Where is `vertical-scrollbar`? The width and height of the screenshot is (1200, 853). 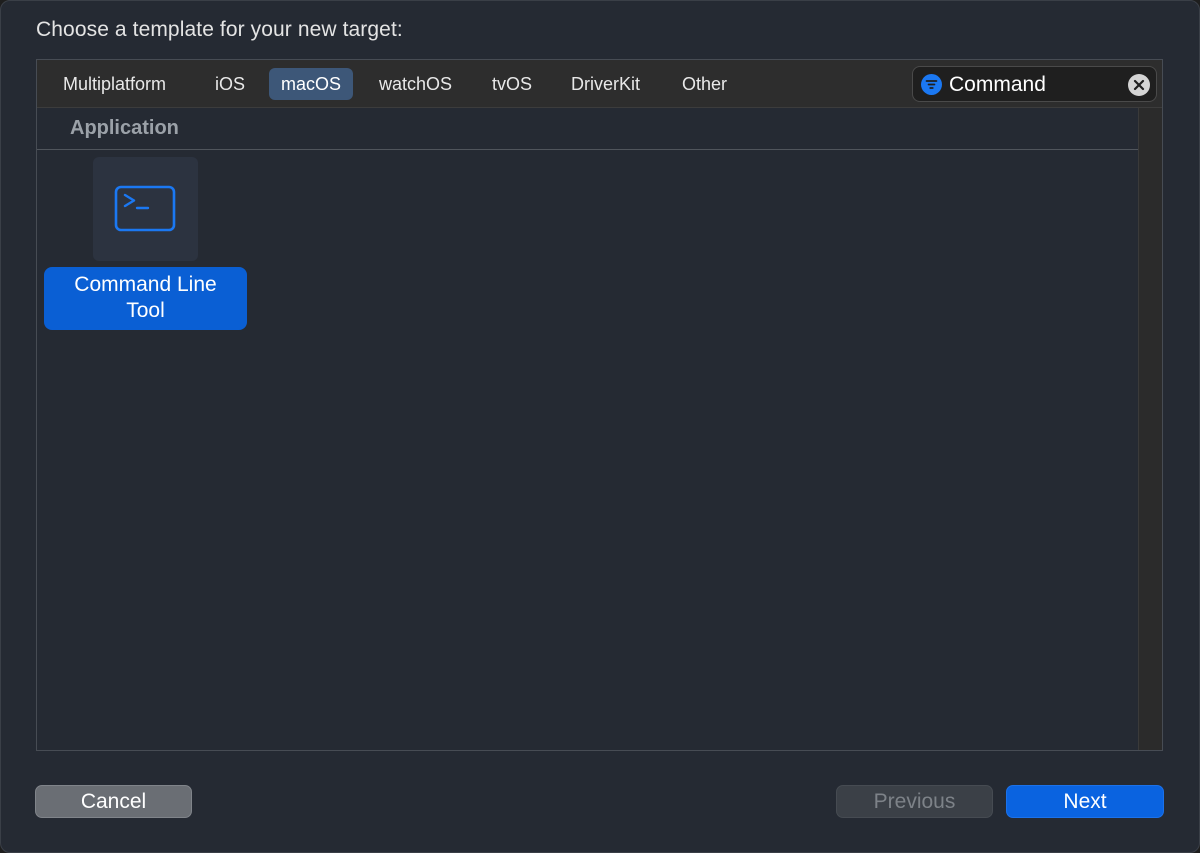
vertical-scrollbar is located at coordinates (1150, 429).